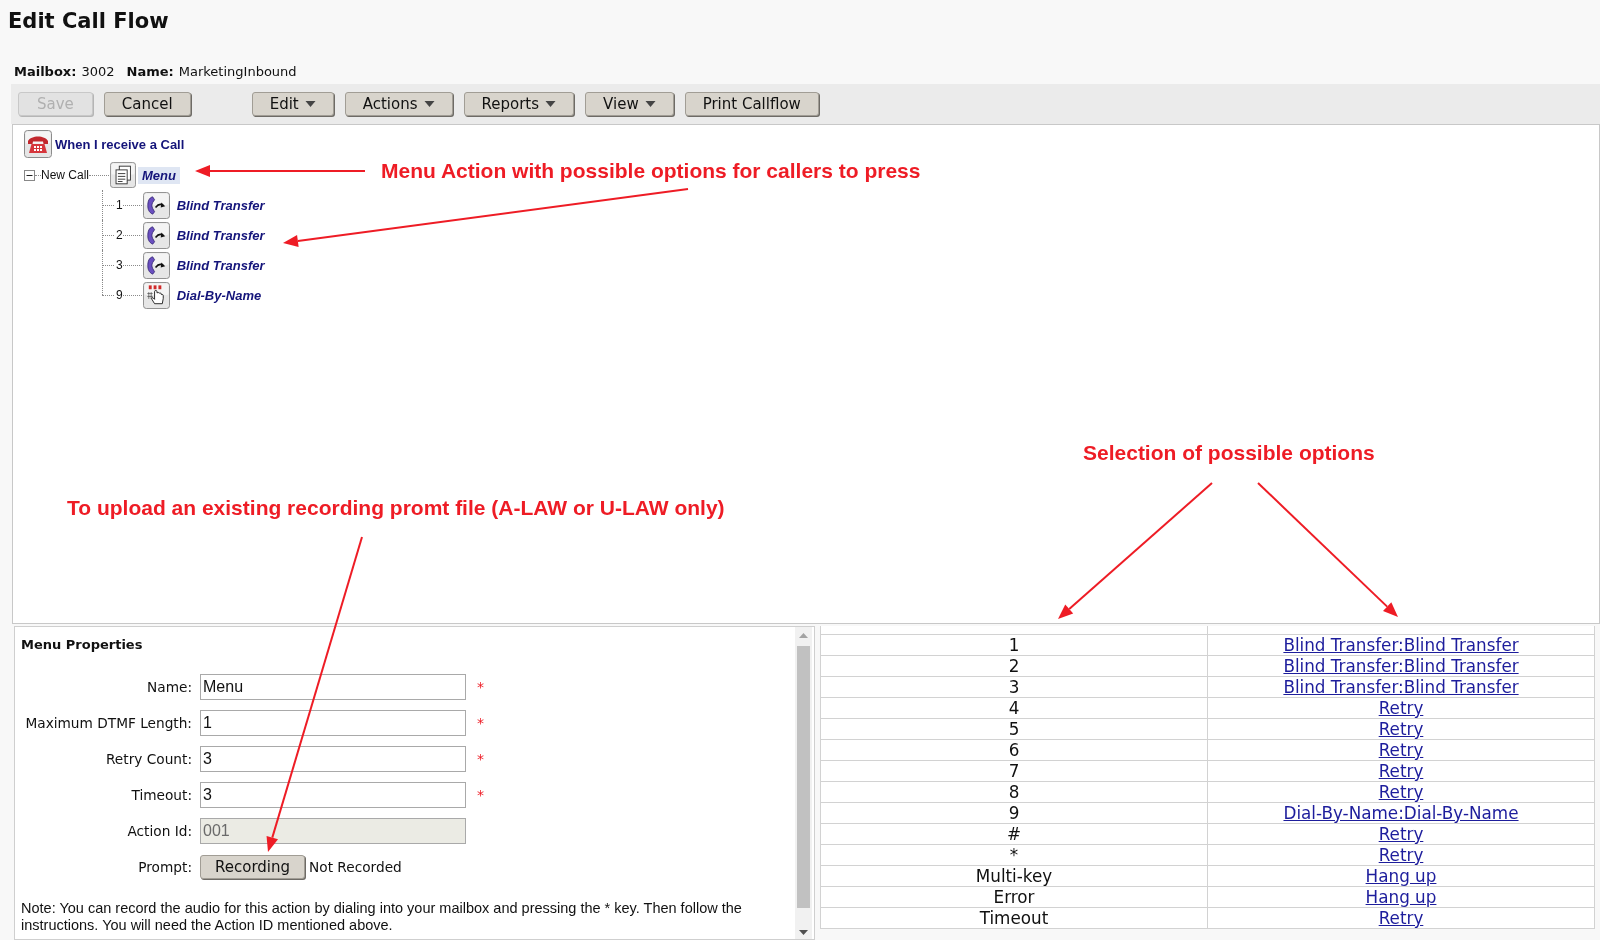  What do you see at coordinates (98, 72) in the screenshot?
I see `info-value: 3002` at bounding box center [98, 72].